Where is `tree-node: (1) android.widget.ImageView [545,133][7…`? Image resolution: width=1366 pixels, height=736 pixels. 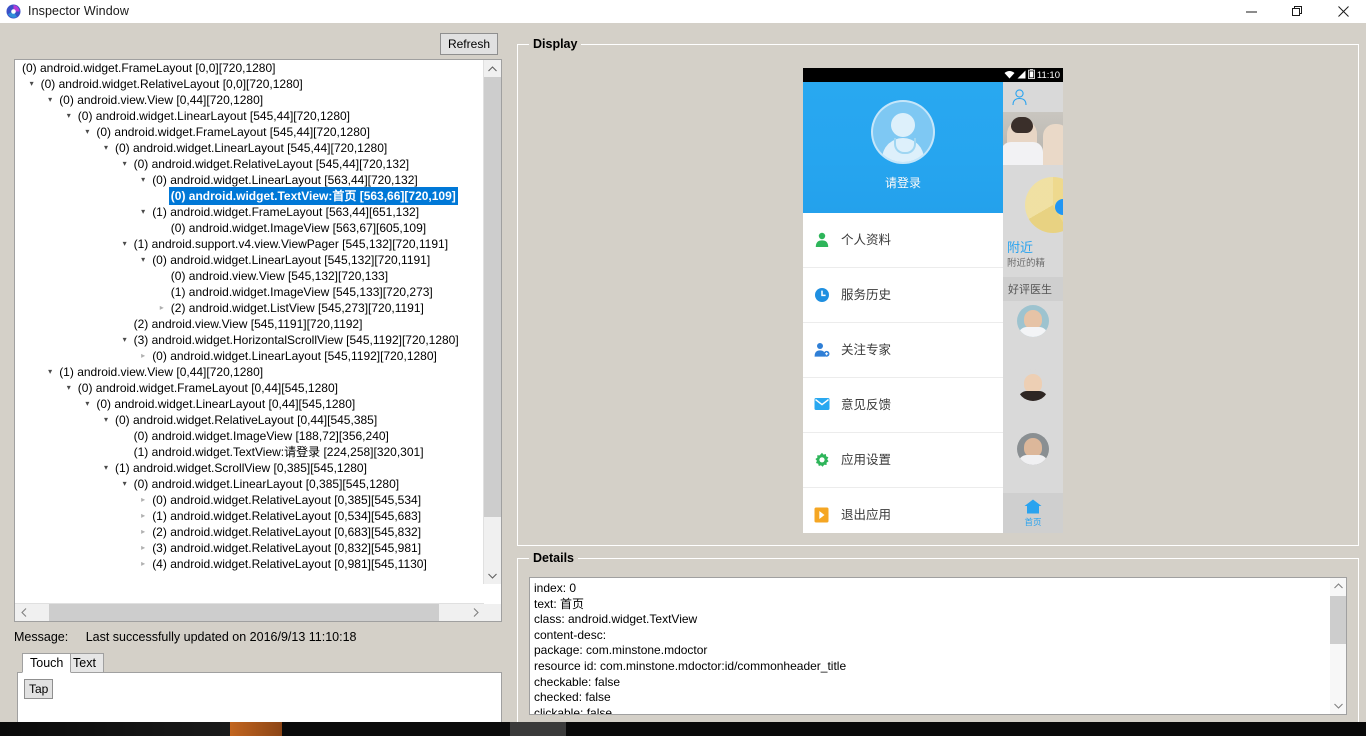 tree-node: (1) android.widget.ImageView [545,133][7… is located at coordinates (249, 292).